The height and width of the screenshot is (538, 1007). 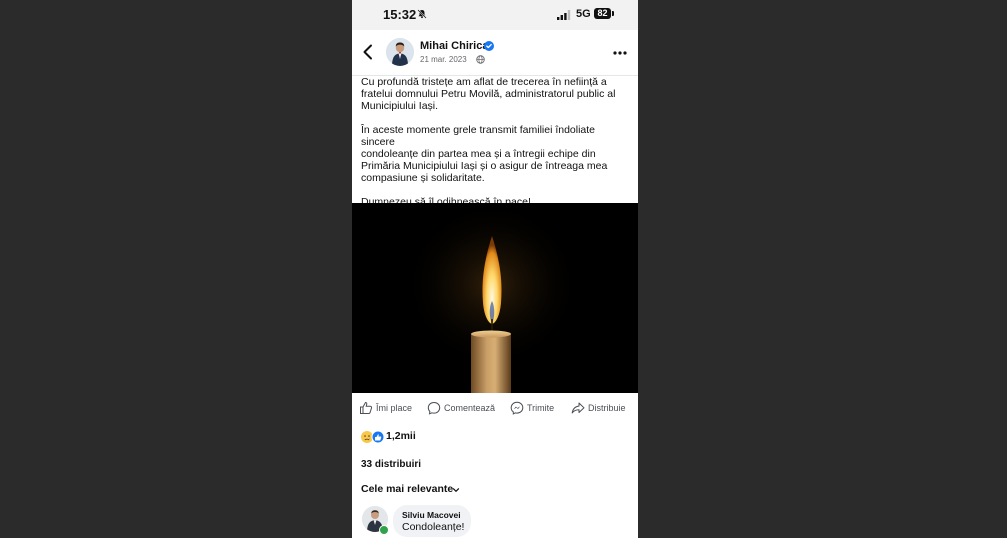 What do you see at coordinates (456, 490) in the screenshot?
I see `chevron-down-icon` at bounding box center [456, 490].